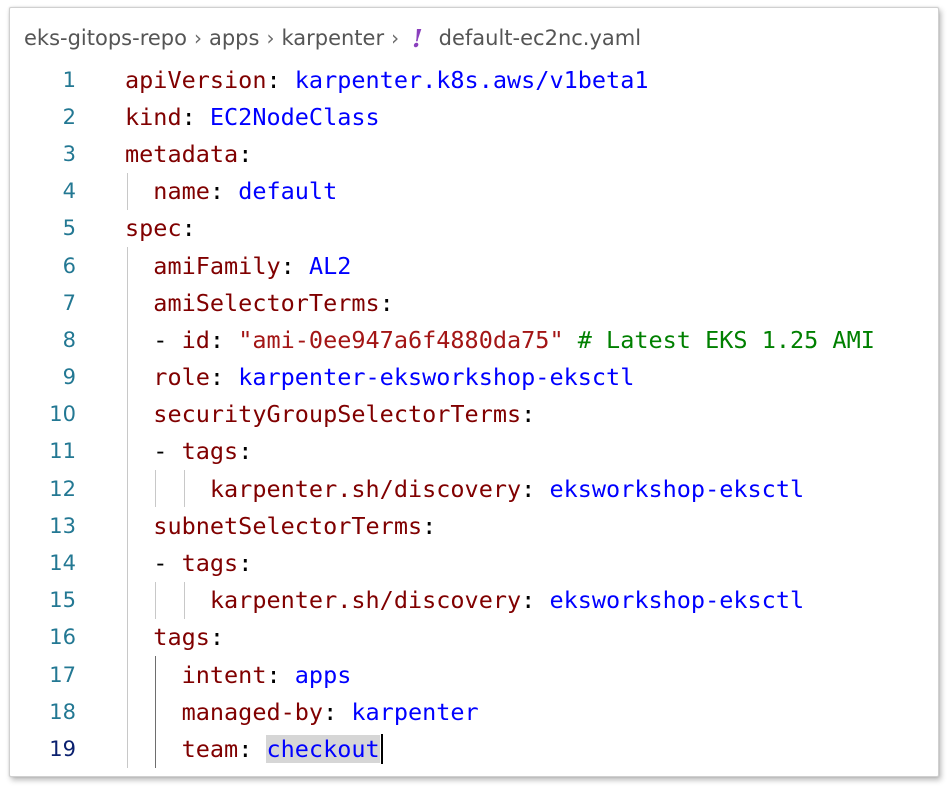  I want to click on breadcrumb-item-file: default-ec2nc.yaml, so click(540, 38).